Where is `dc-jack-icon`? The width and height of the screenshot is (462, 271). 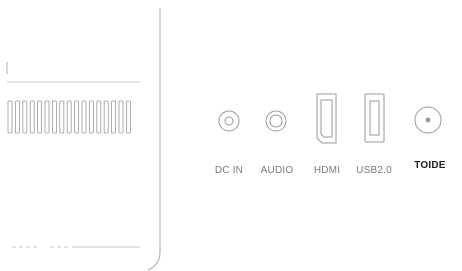
dc-jack-icon is located at coordinates (229, 121).